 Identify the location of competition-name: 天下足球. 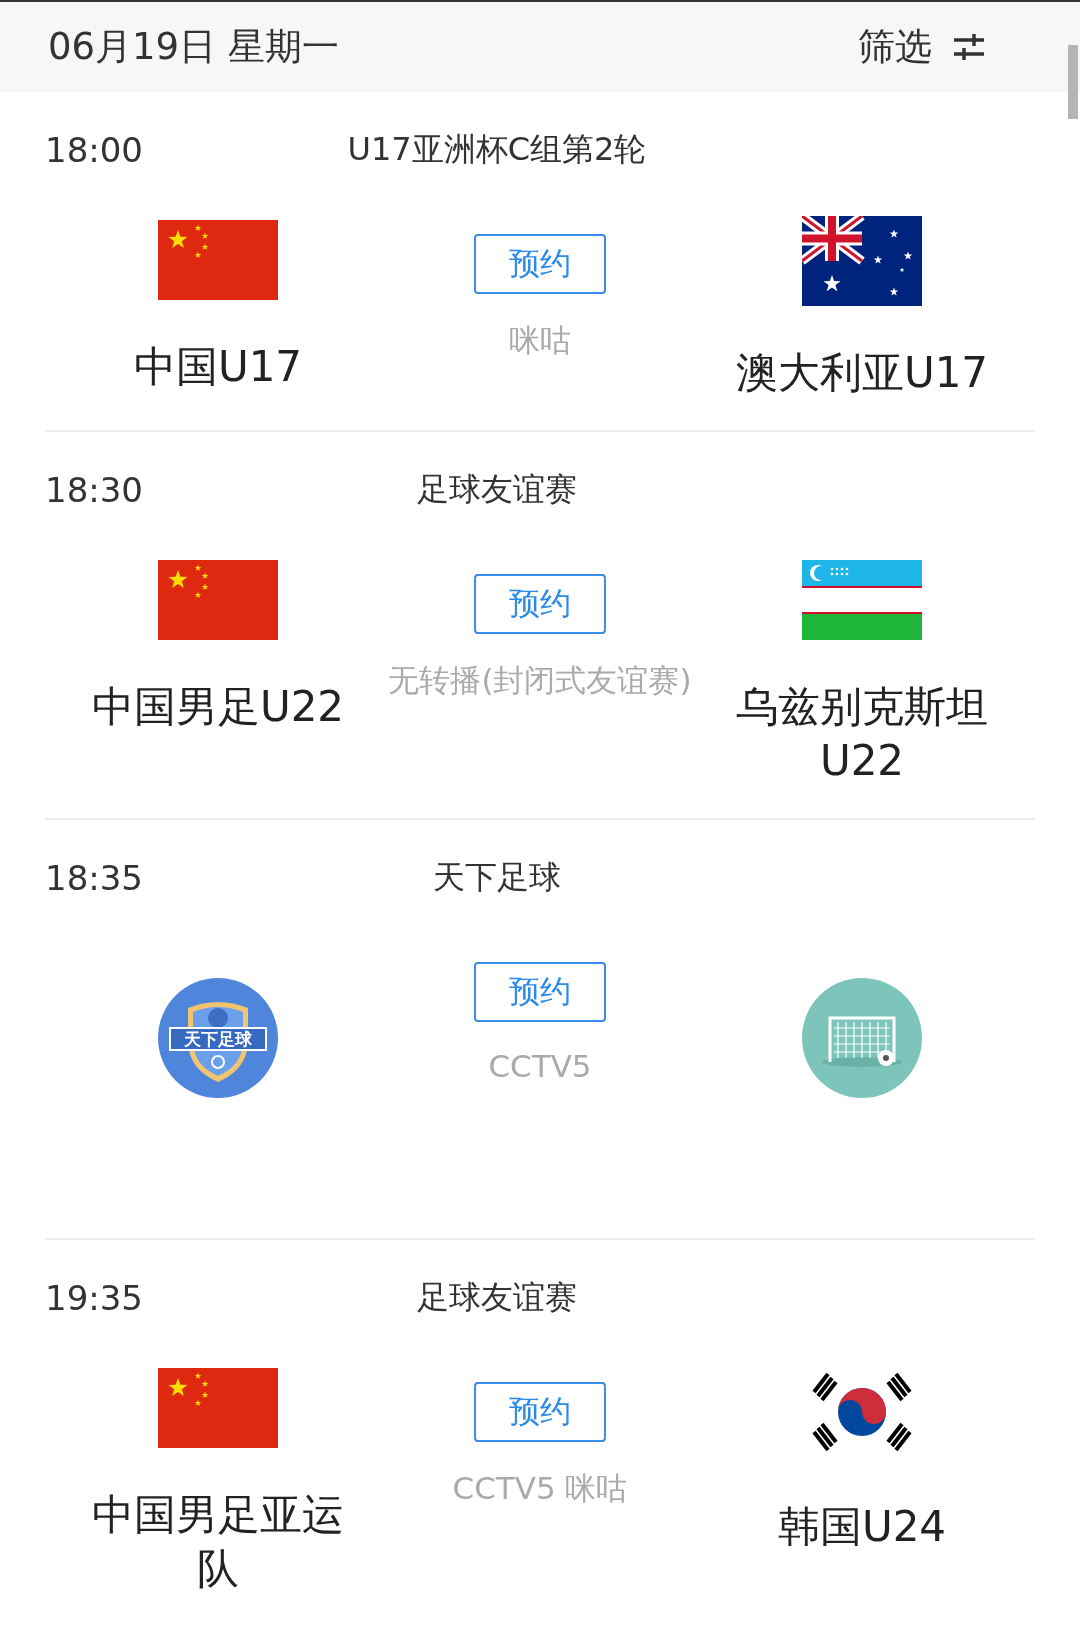
(497, 877).